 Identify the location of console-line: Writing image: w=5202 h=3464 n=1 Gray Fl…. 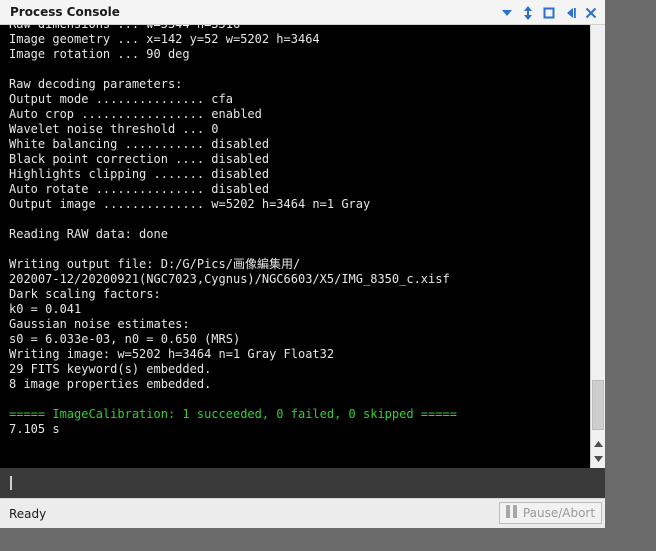
(172, 354).